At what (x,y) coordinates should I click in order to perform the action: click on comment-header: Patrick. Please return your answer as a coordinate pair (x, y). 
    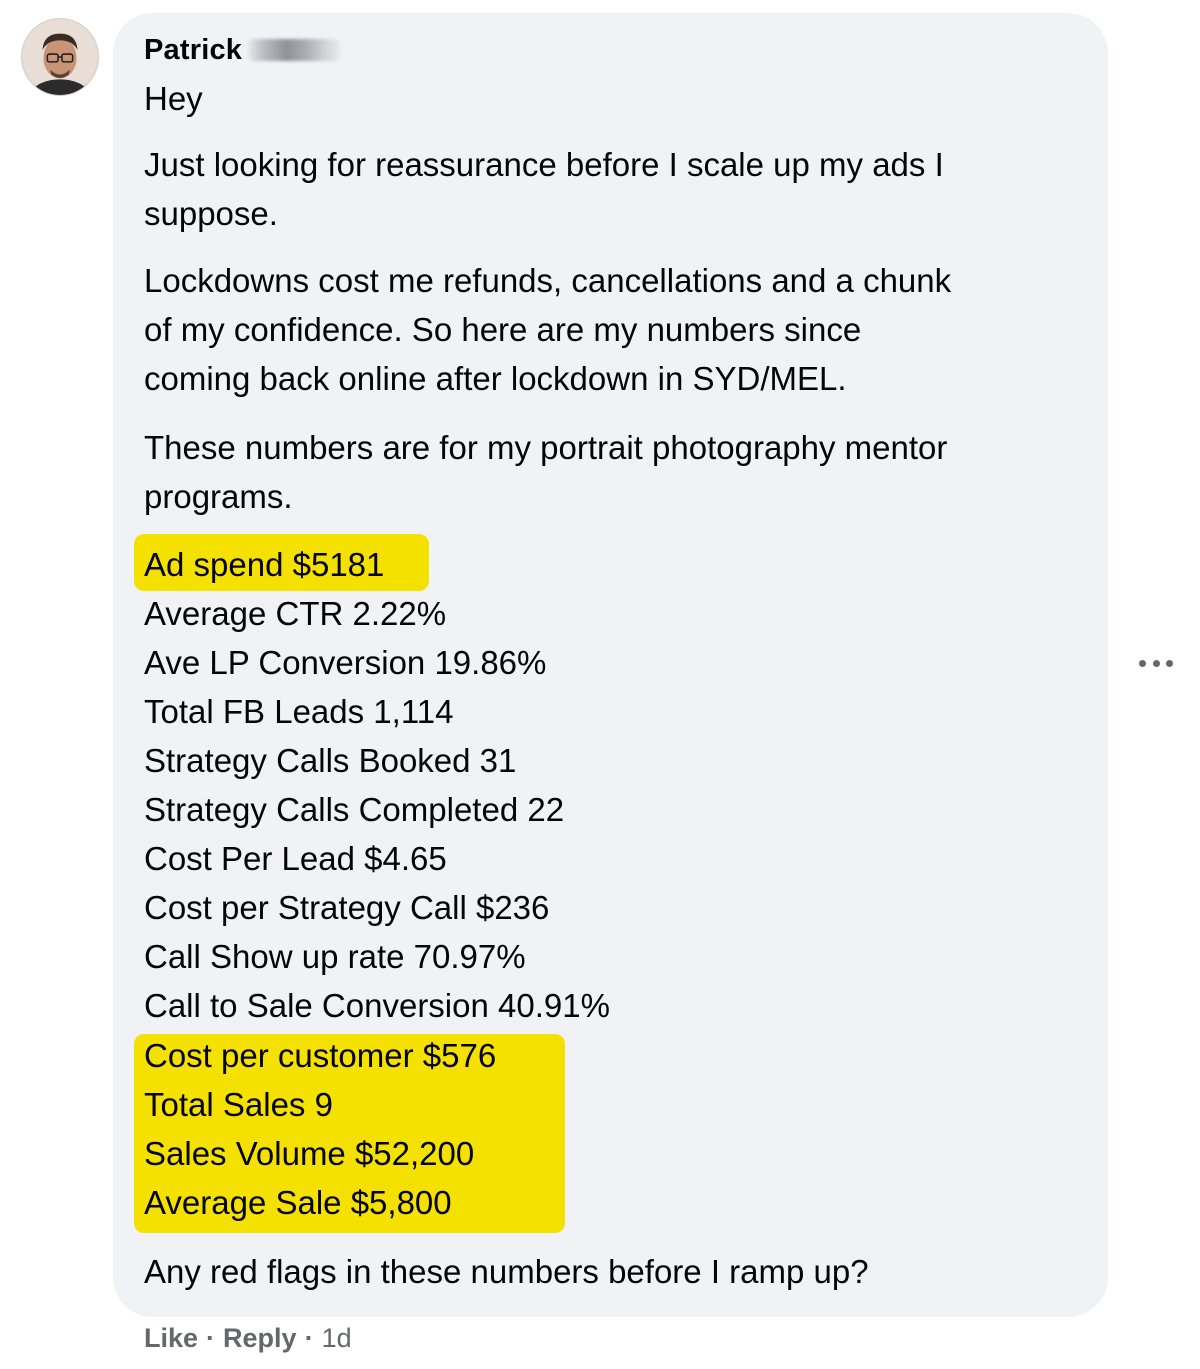
    Looking at the image, I should click on (242, 50).